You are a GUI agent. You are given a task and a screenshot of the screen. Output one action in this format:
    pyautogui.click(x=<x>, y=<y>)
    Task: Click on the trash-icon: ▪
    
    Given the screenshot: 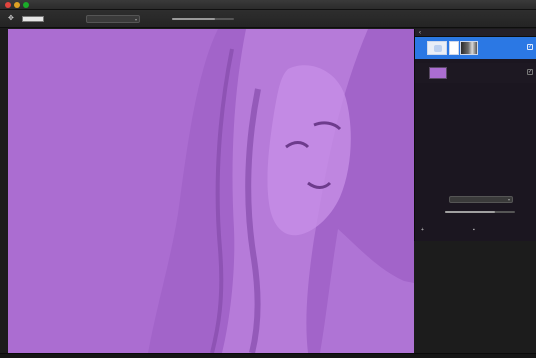 What is the action you would take?
    pyautogui.click(x=474, y=230)
    